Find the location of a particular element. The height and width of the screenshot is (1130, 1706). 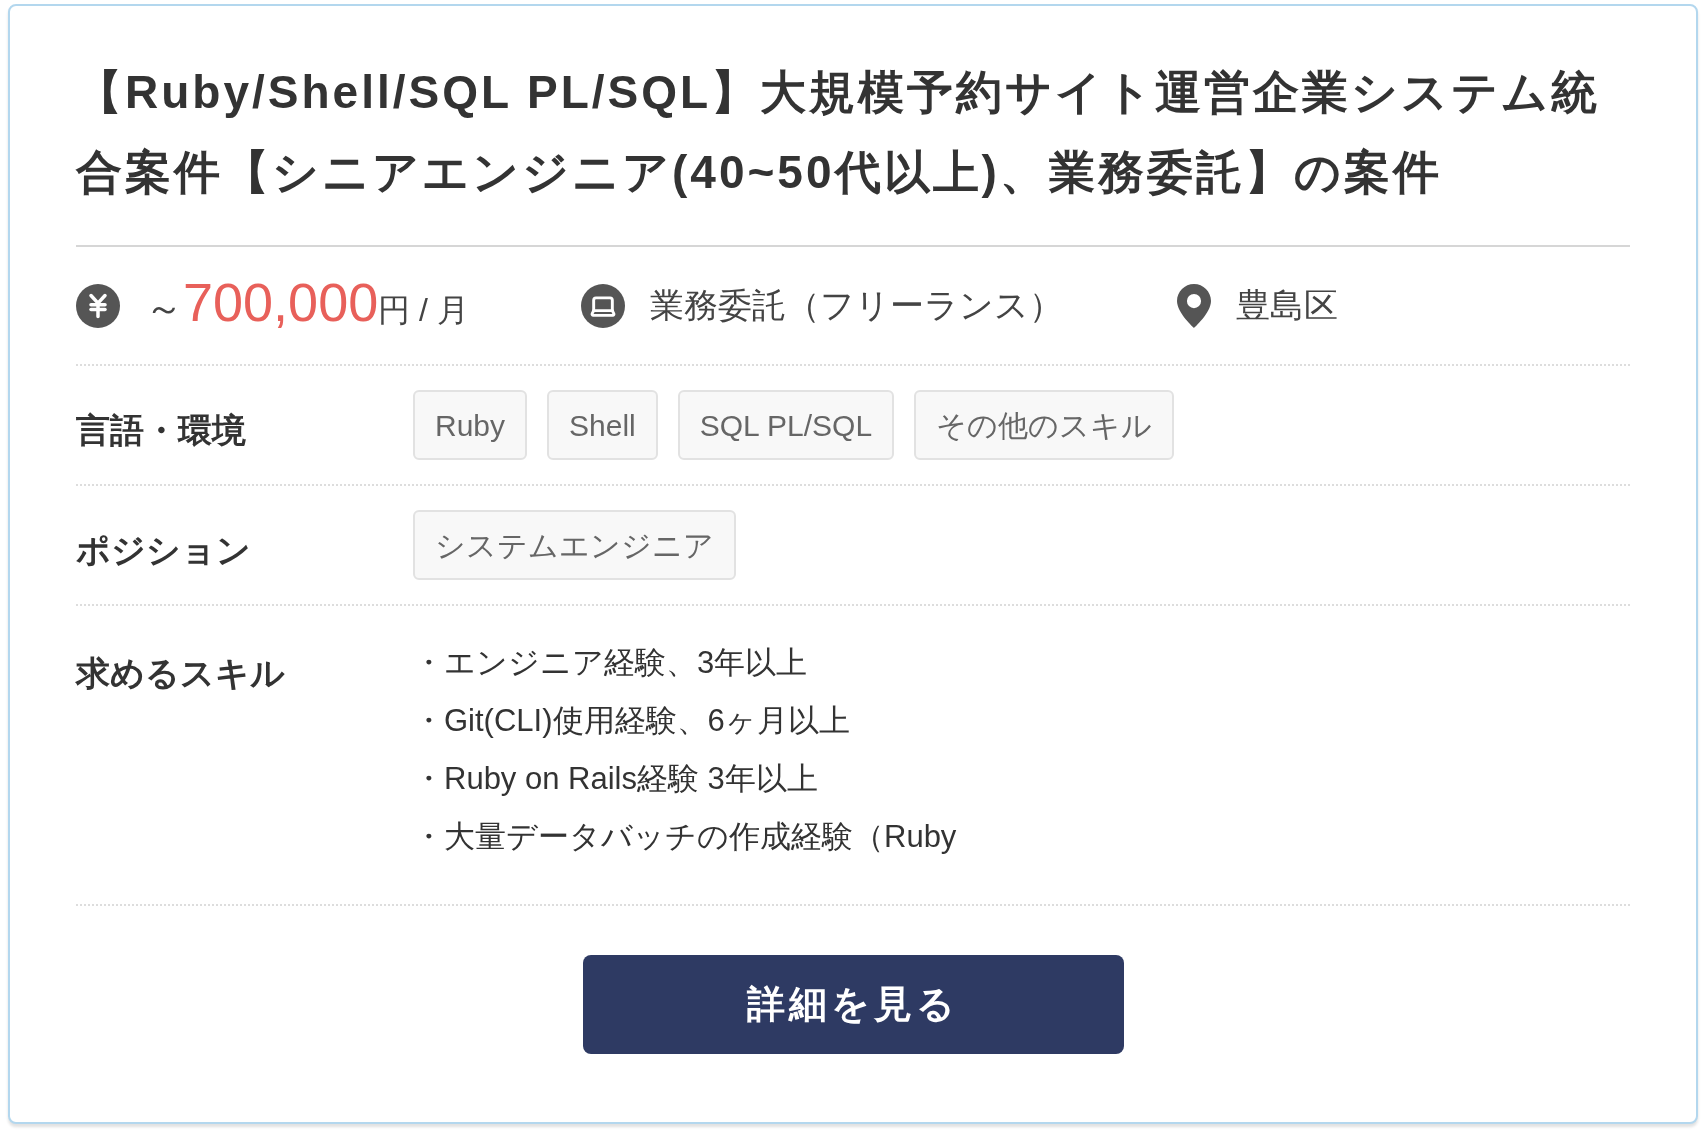

skill-requirement: ・Ruby on Rails経験 3年以上 is located at coordinates (616, 779).